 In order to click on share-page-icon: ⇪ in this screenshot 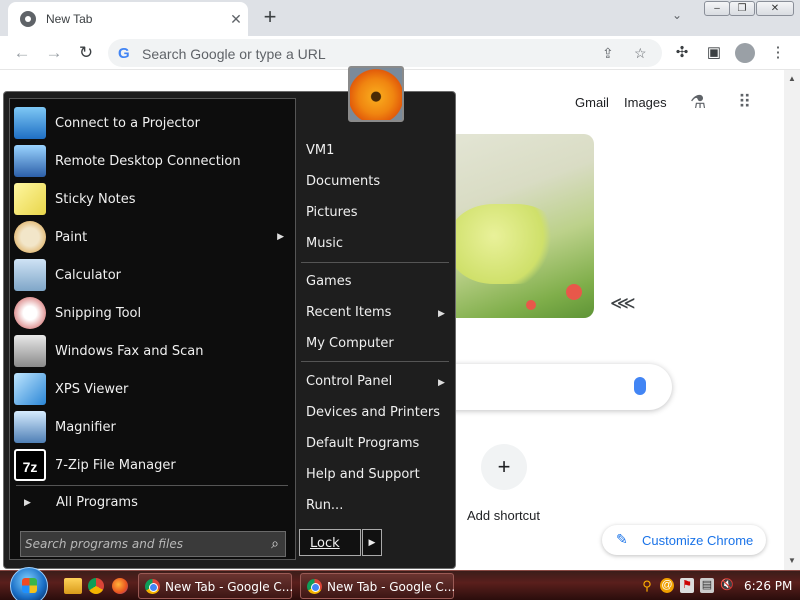, I will do `click(608, 53)`.